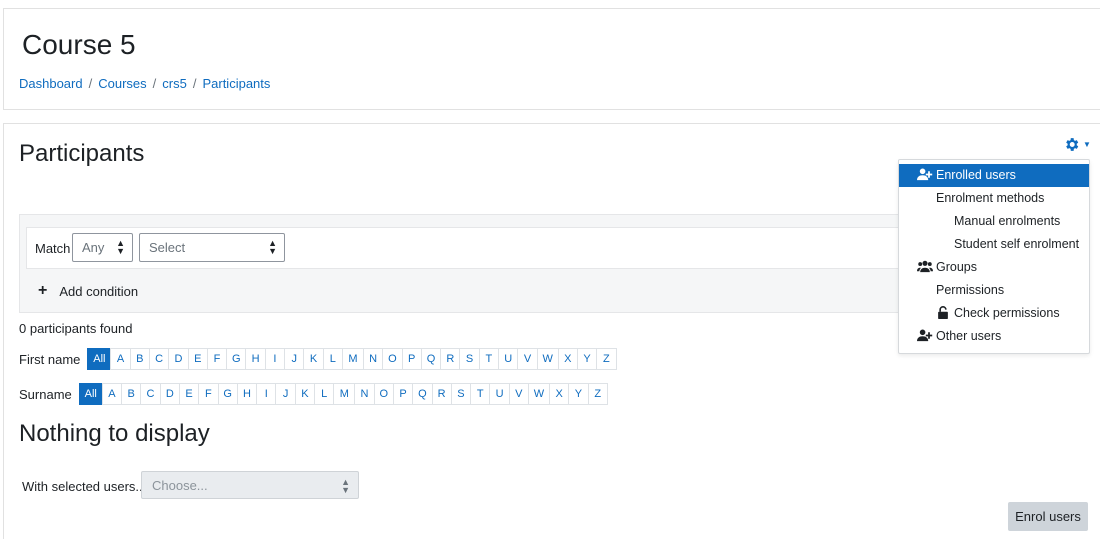 This screenshot has height=539, width=1100. I want to click on first-name-letter-bar: All ABCDEFGHIJKLMNOPQRSTUVWXYZ, so click(352, 359).